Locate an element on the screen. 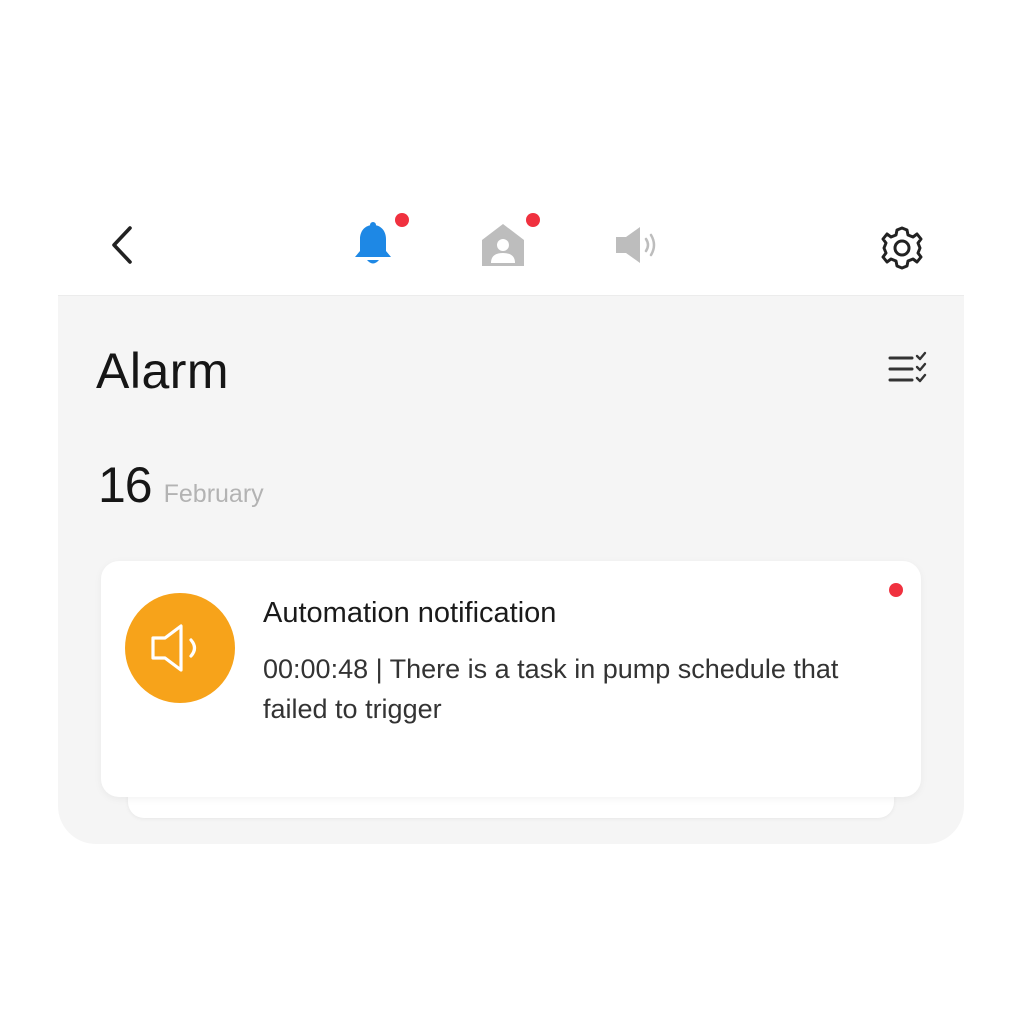  alarm-unread-dot is located at coordinates (402, 220).